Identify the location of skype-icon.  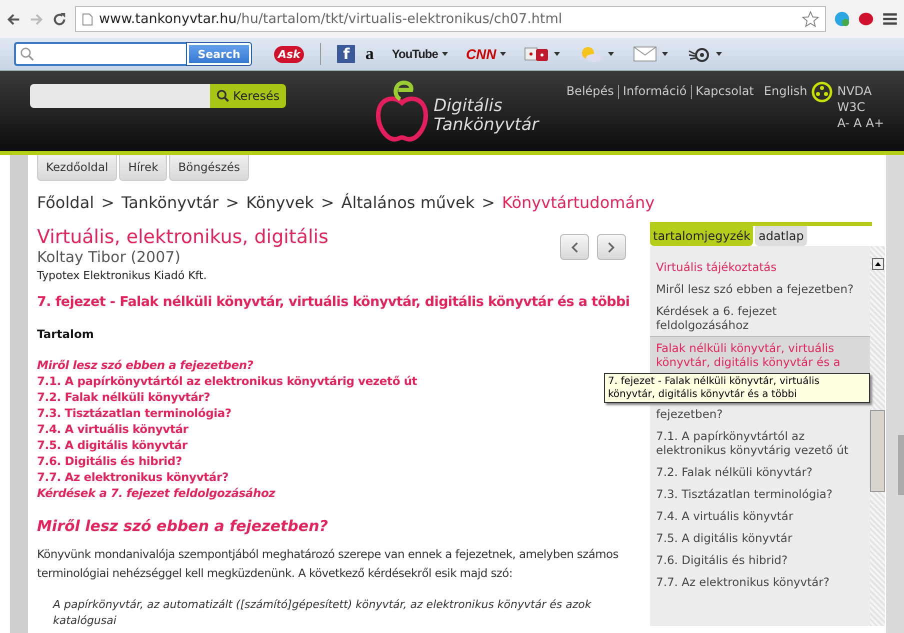
(842, 19).